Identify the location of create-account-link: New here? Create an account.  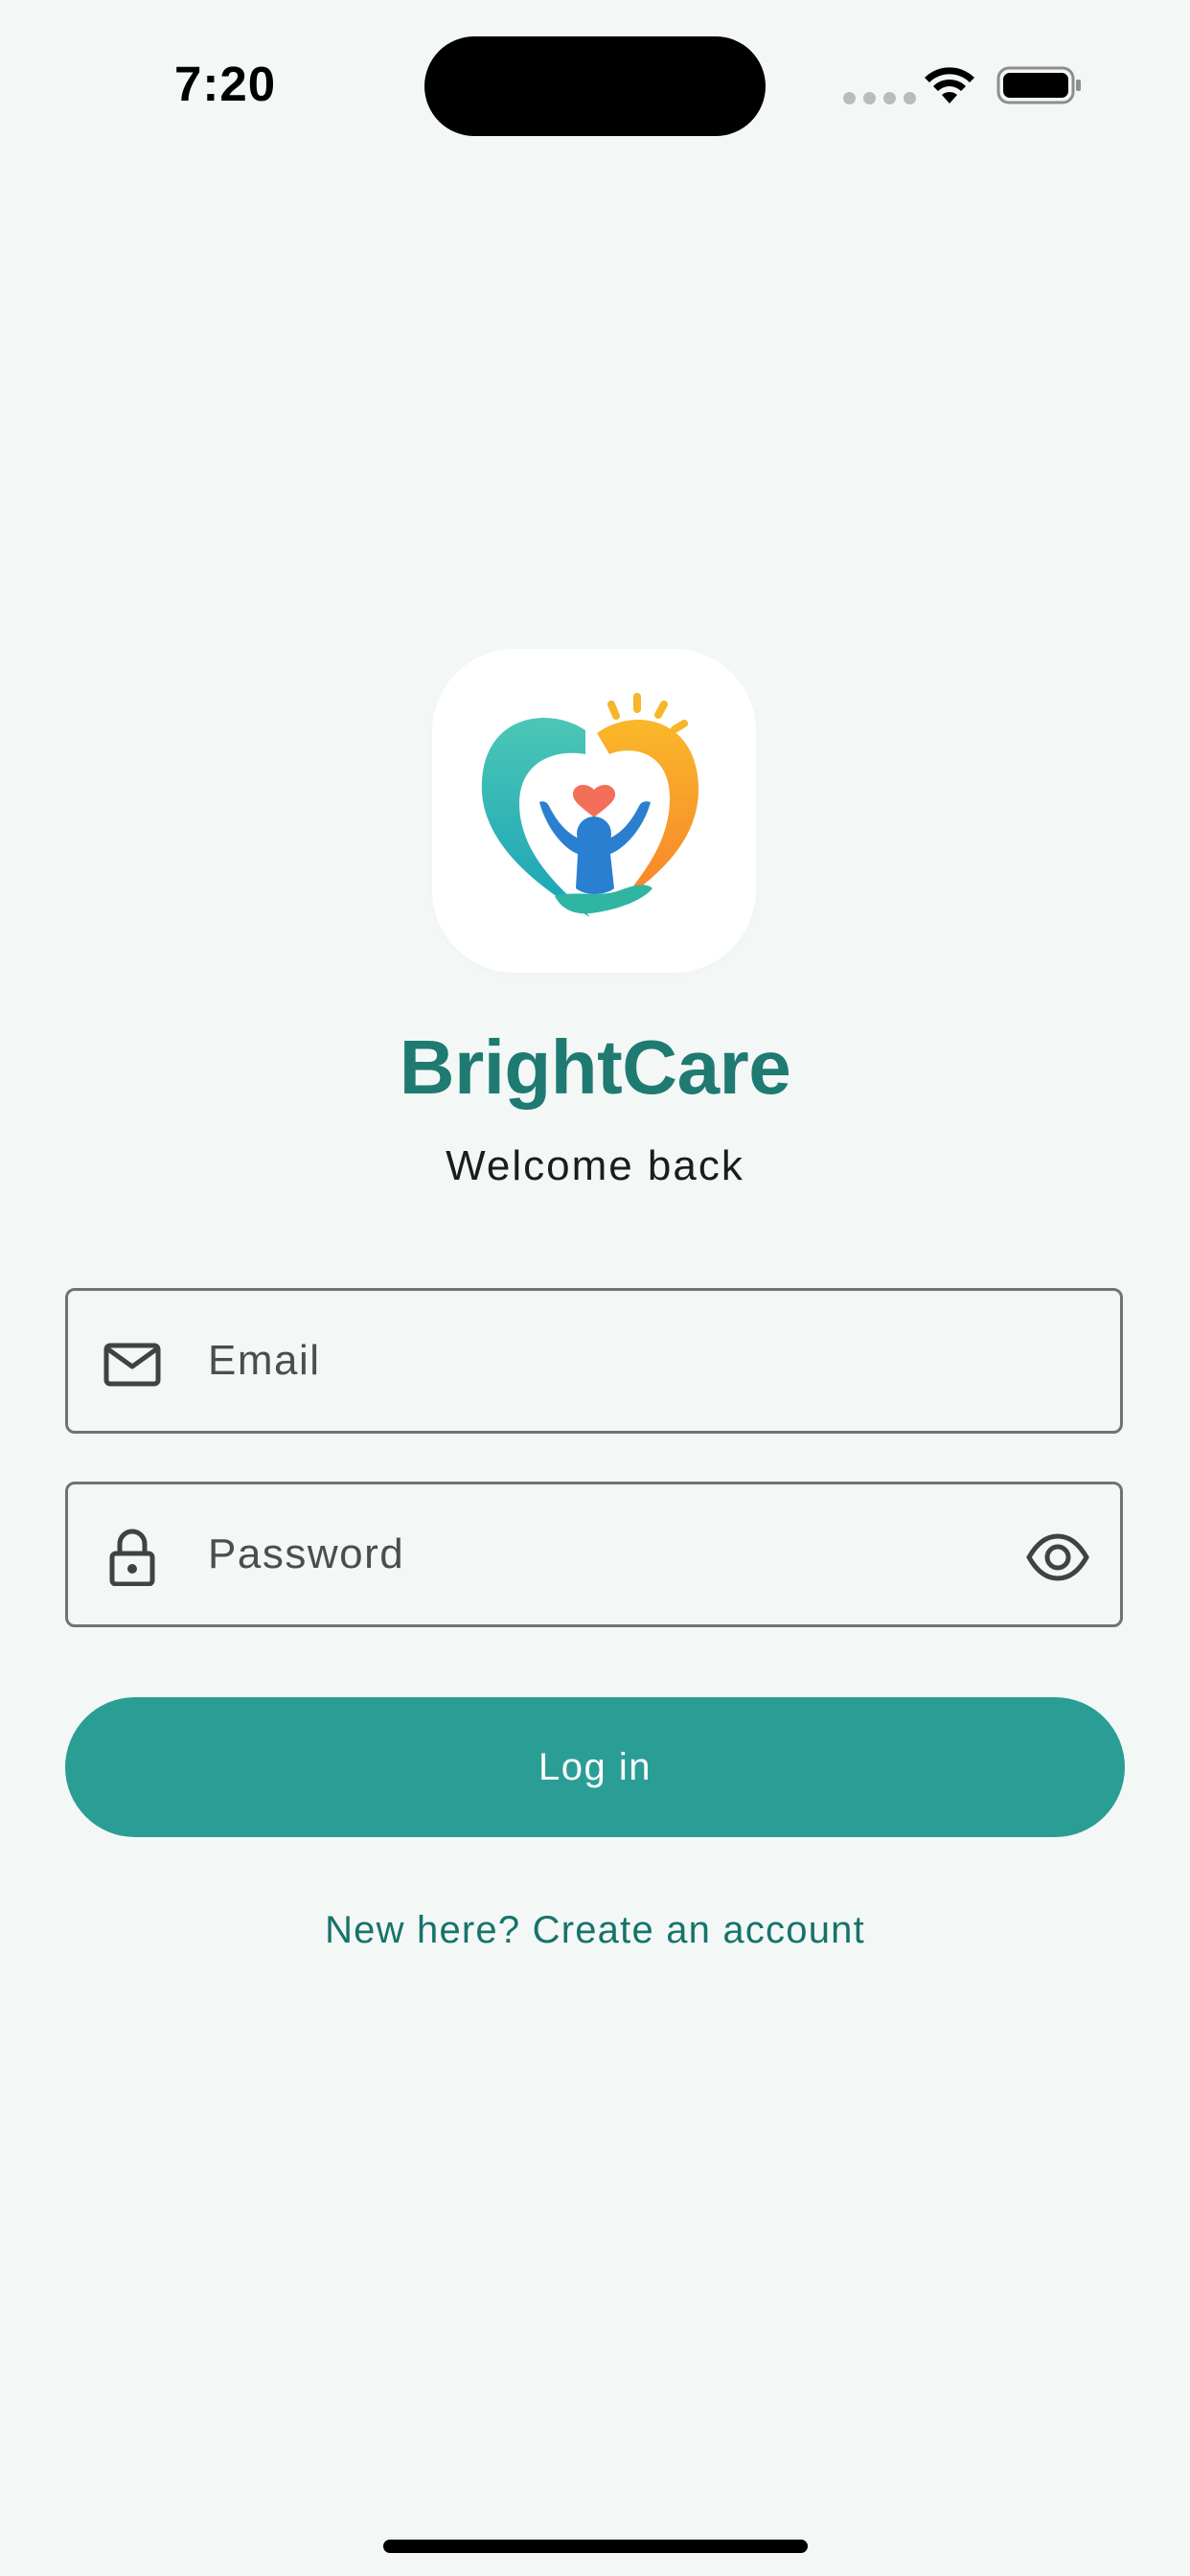
(595, 1930).